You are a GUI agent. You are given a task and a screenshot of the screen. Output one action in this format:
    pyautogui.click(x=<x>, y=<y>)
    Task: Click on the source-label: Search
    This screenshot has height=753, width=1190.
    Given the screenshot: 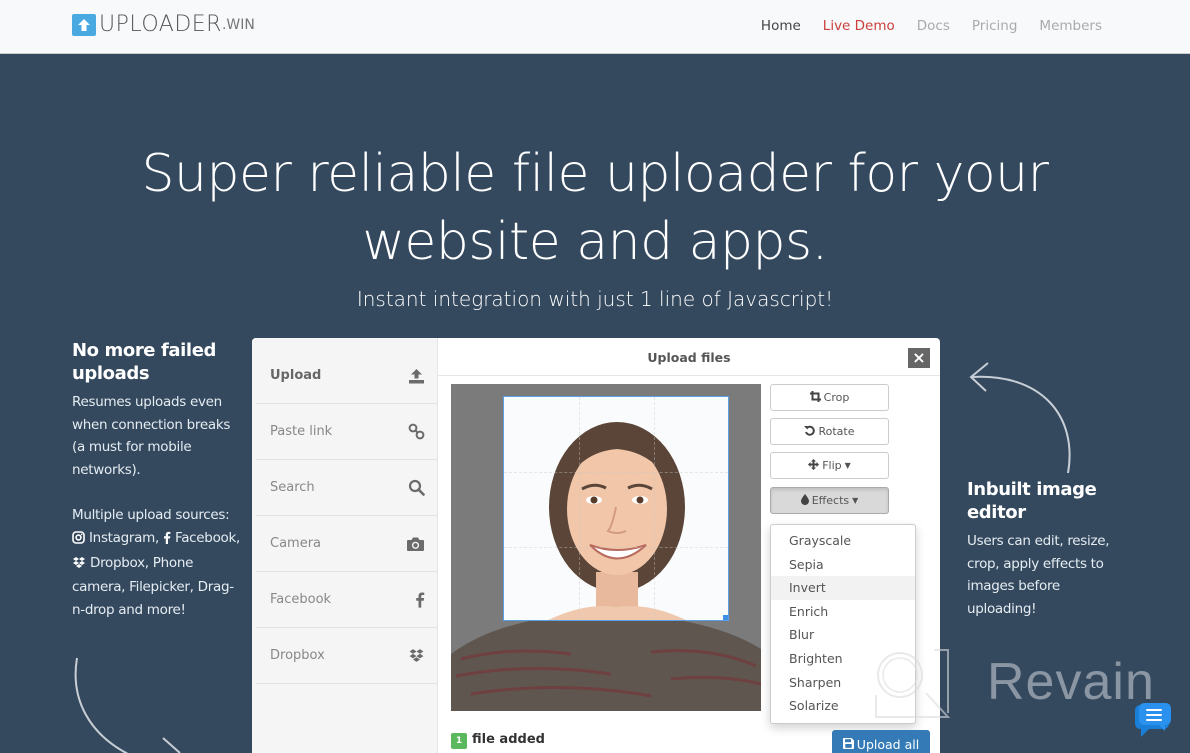 What is the action you would take?
    pyautogui.click(x=292, y=487)
    